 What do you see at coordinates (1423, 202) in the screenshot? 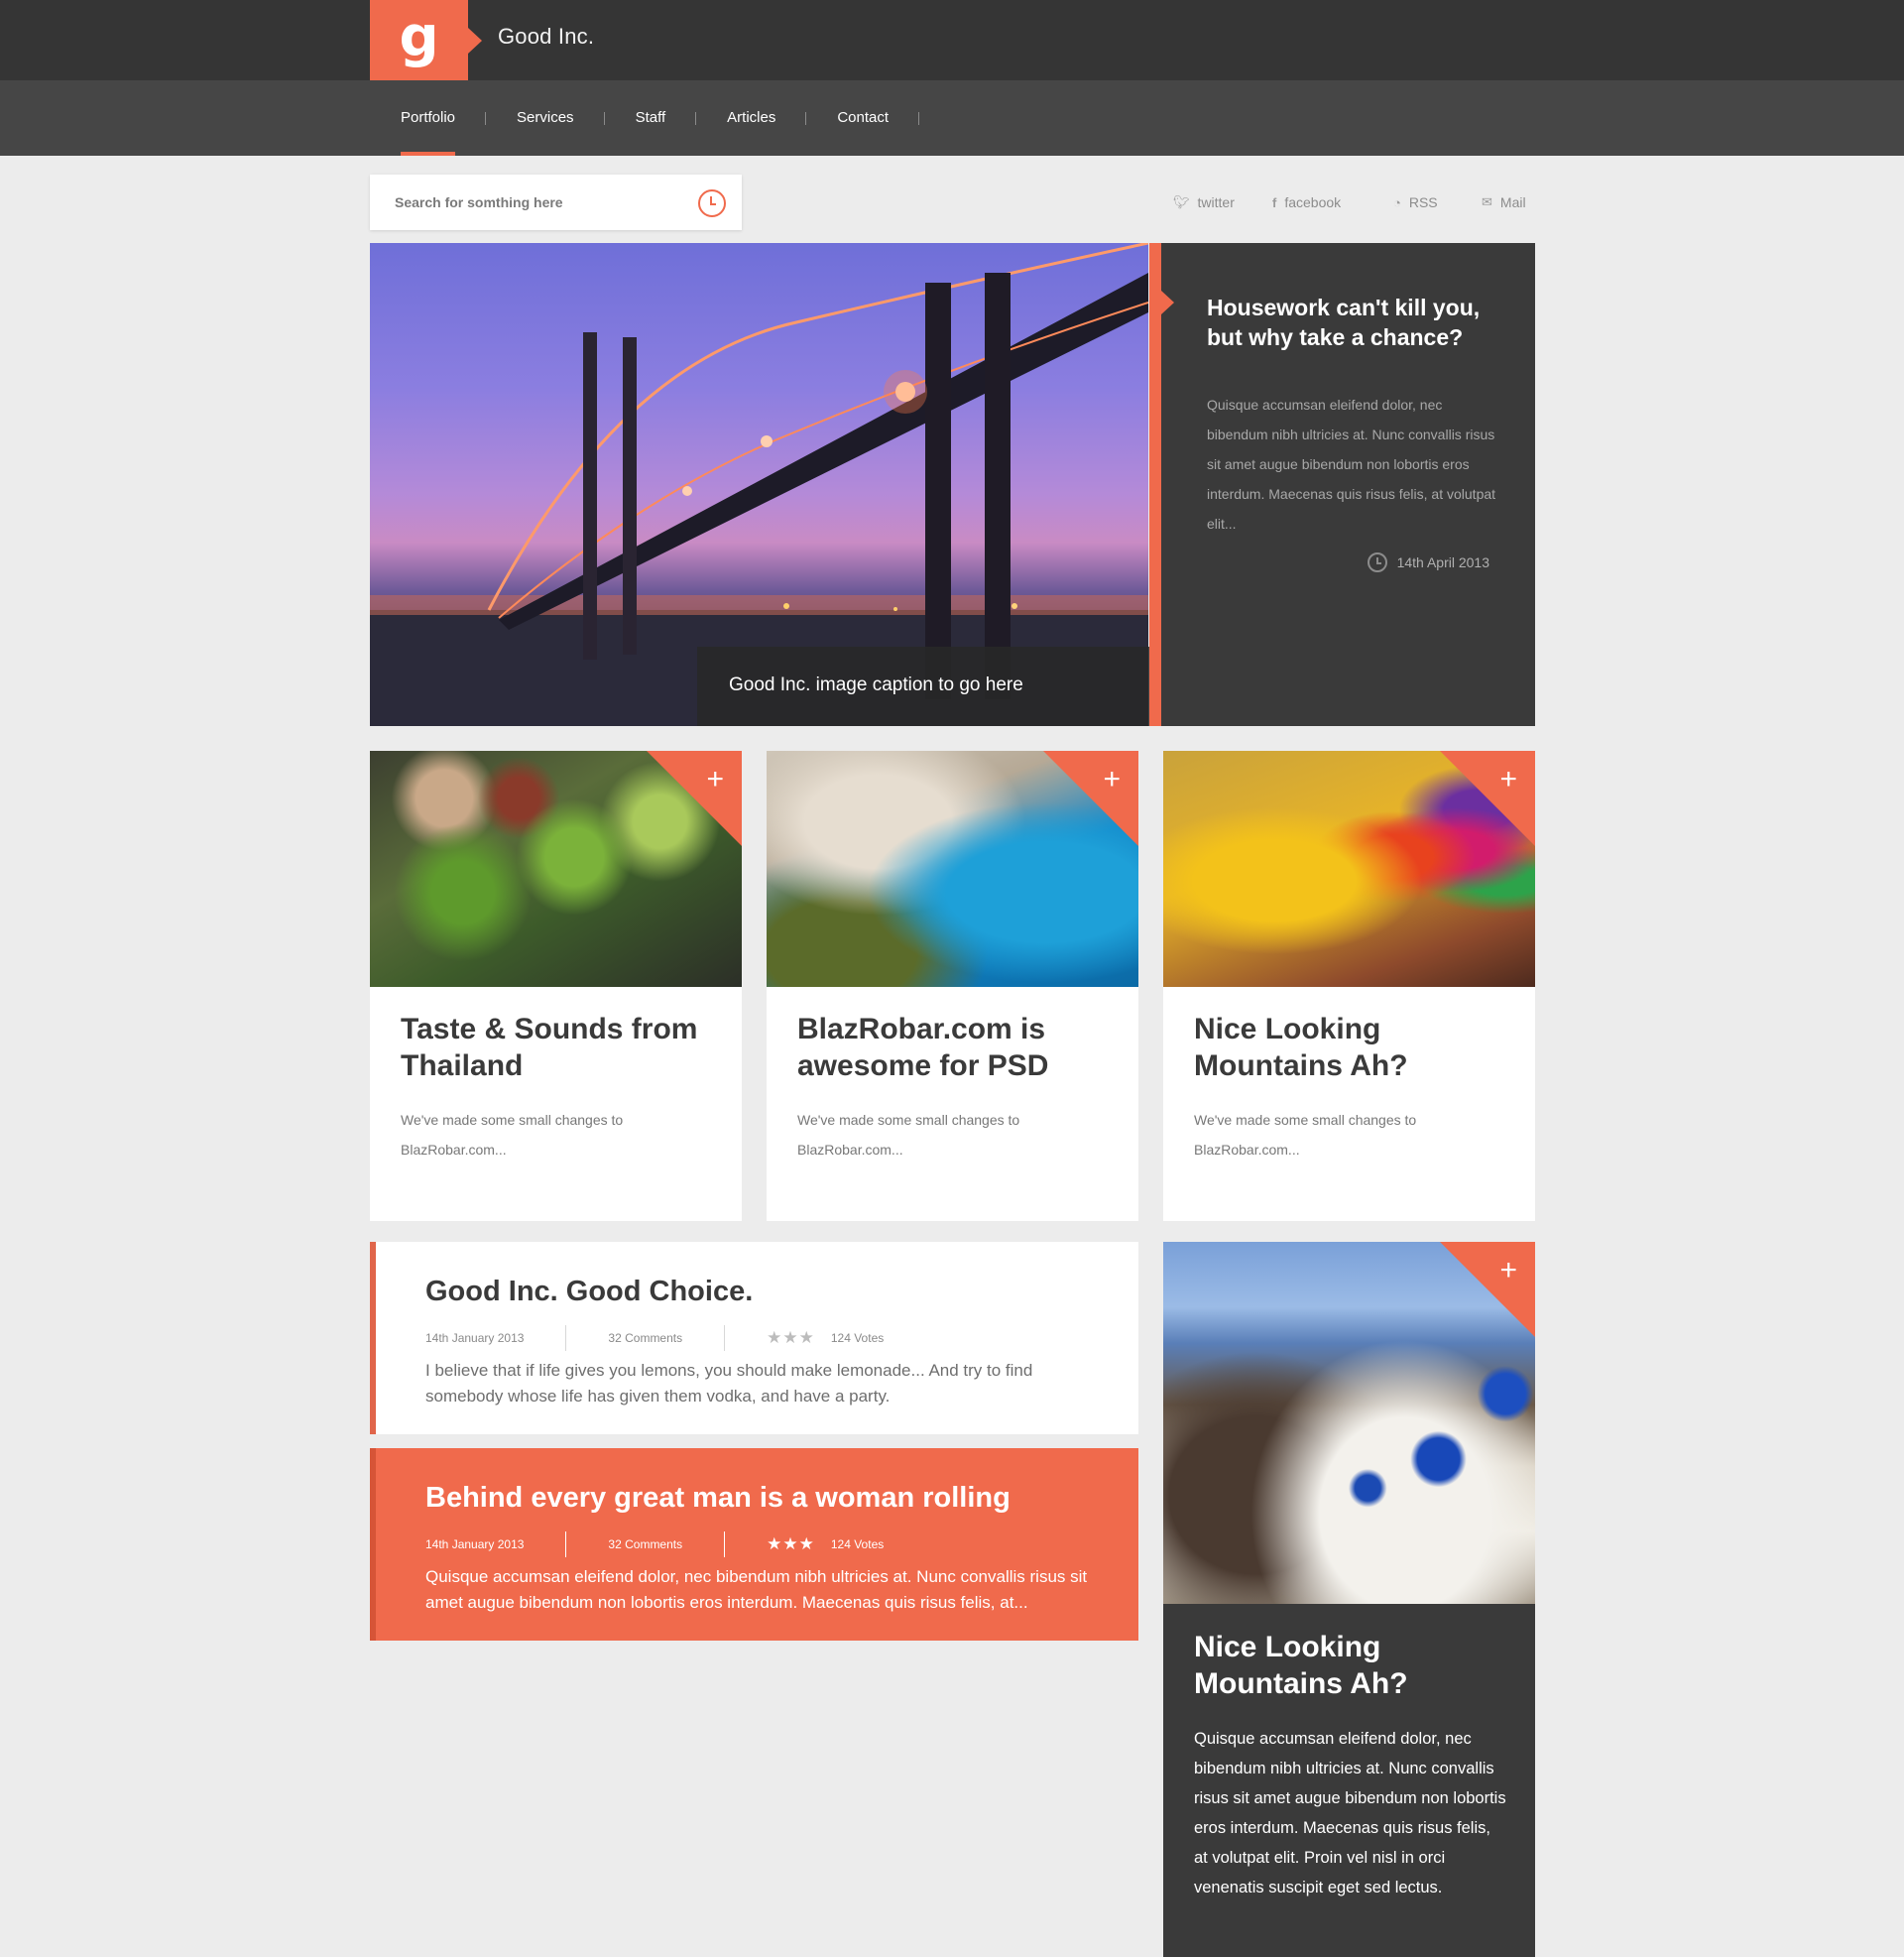
I see `social-rss-label: RSS` at bounding box center [1423, 202].